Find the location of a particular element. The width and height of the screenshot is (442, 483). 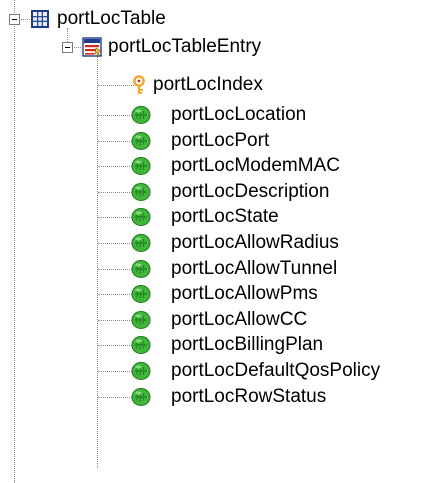

tree-connector-entry is located at coordinates (76, 47).